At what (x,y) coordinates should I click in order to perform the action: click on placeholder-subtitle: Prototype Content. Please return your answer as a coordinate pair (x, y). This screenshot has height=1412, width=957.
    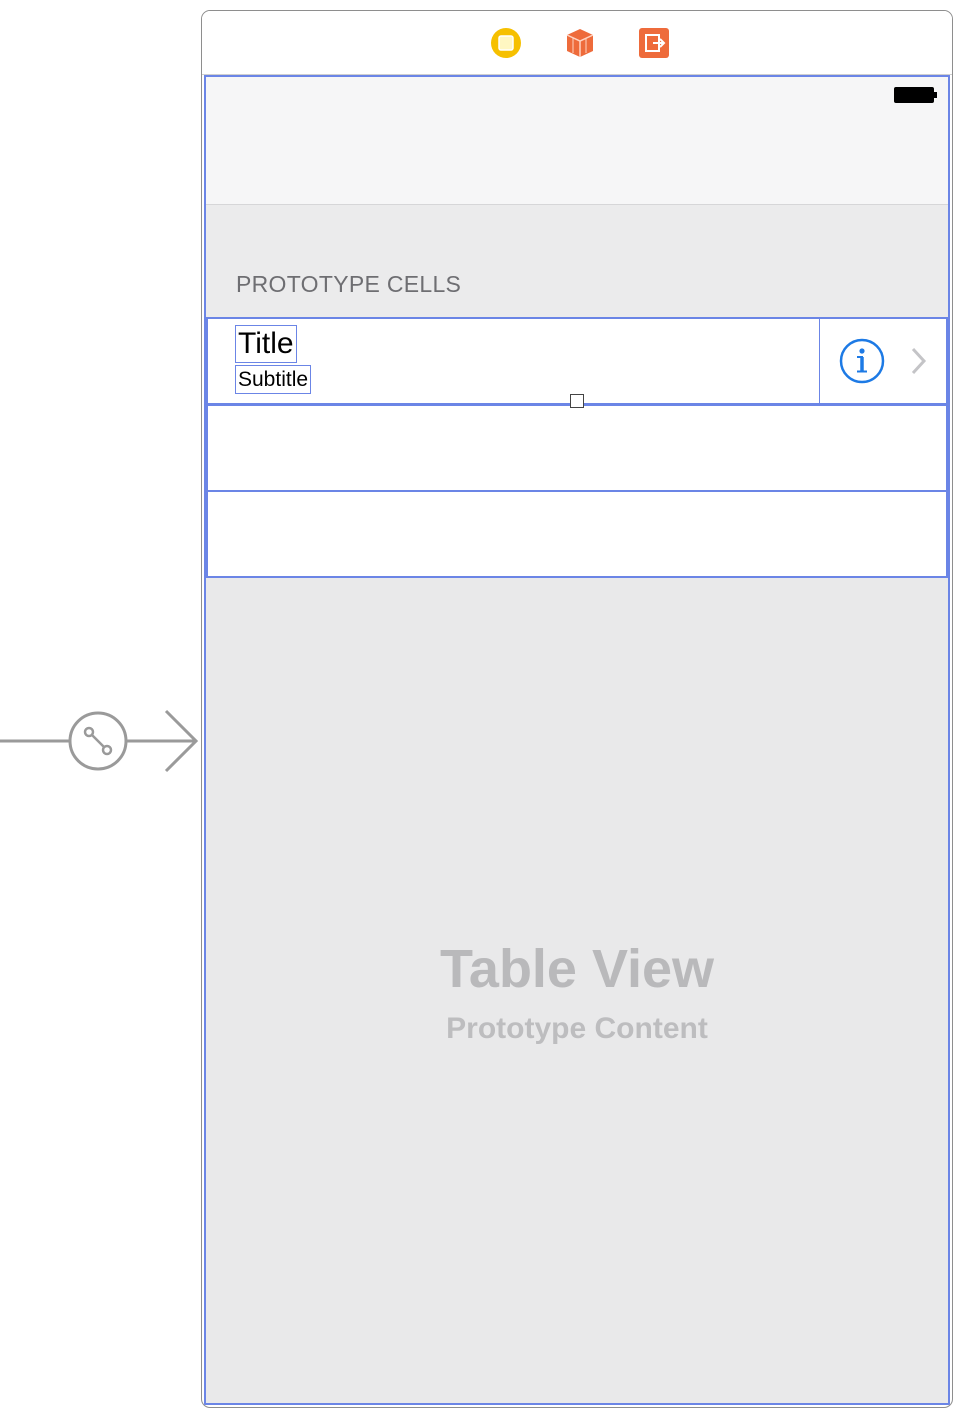
    Looking at the image, I should click on (577, 1028).